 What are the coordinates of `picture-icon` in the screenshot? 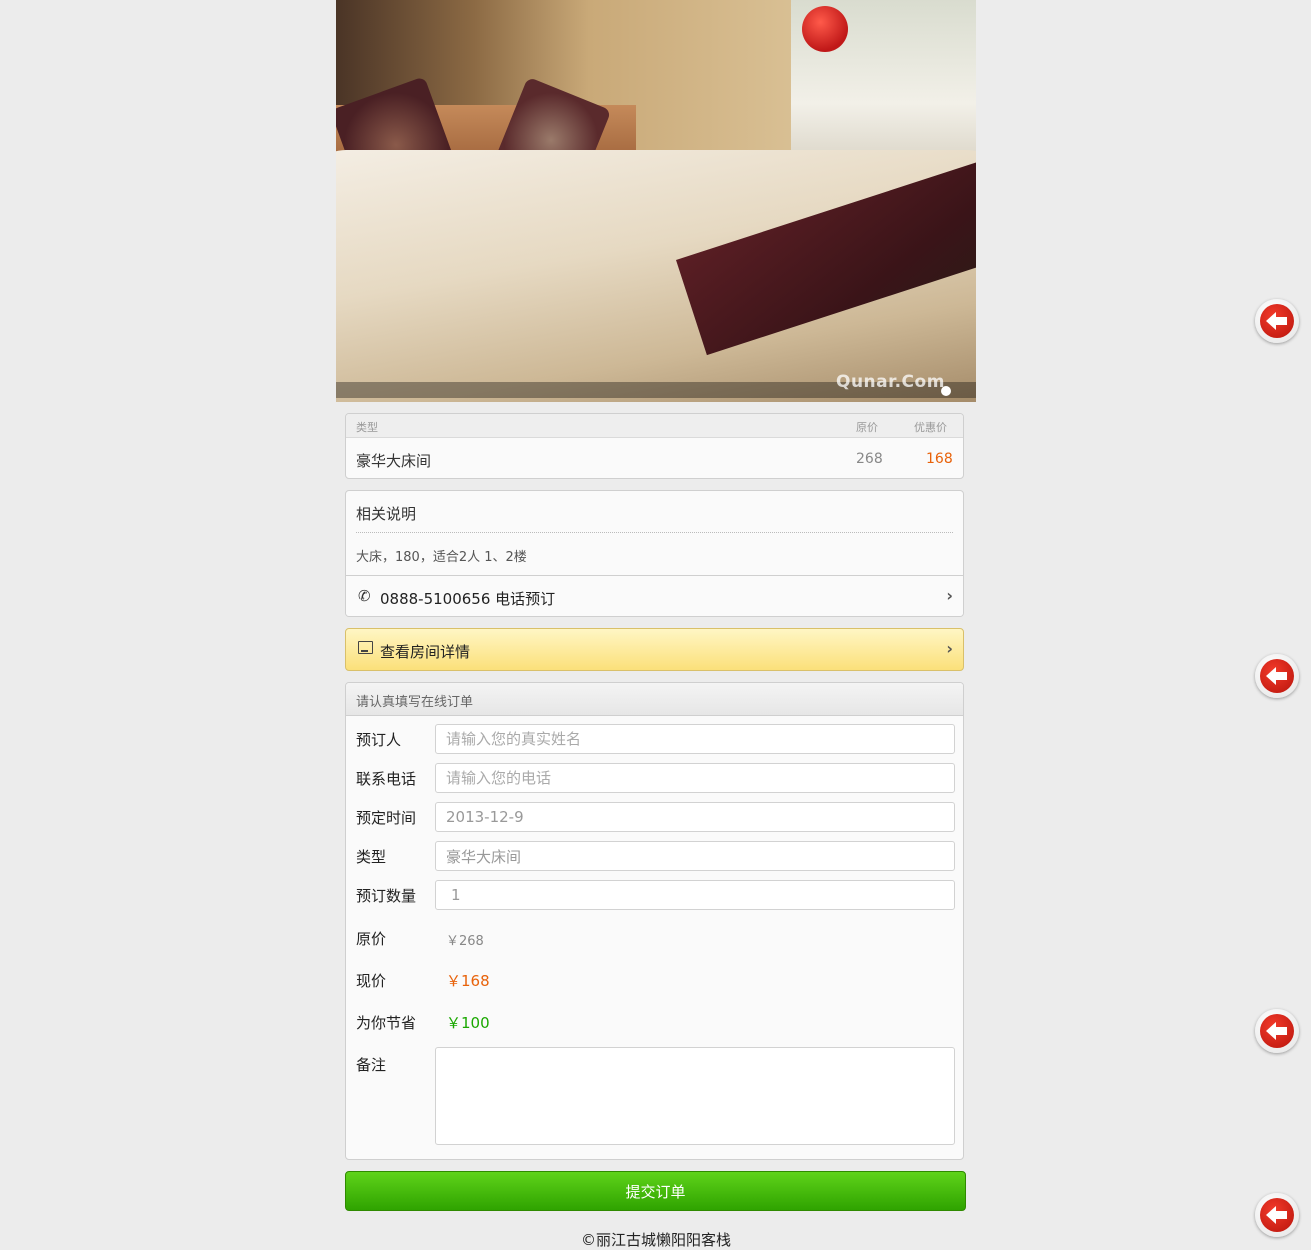 It's located at (365, 647).